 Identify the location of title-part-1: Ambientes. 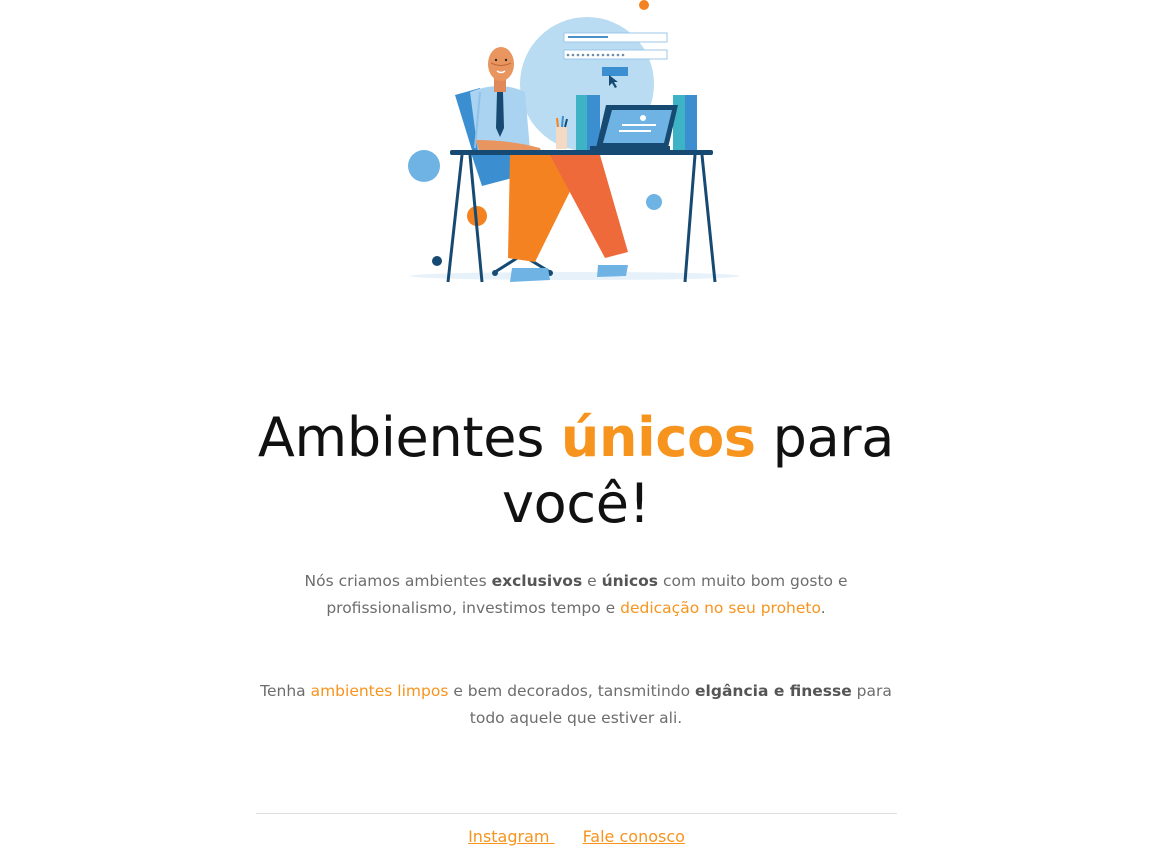
(409, 437).